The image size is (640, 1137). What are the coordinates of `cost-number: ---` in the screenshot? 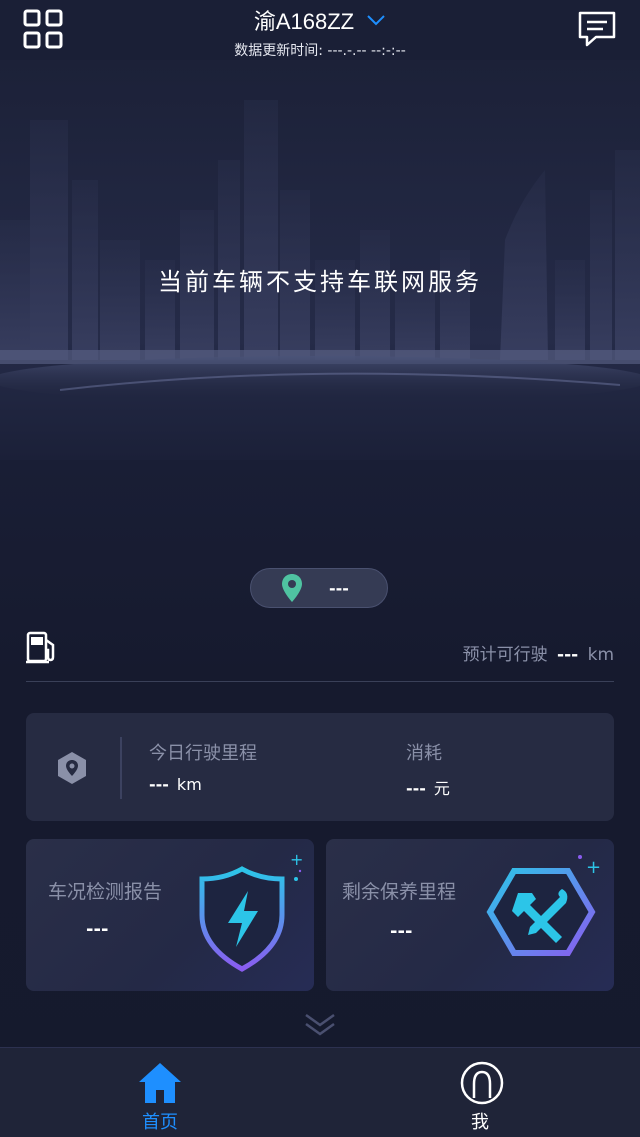 It's located at (416, 788).